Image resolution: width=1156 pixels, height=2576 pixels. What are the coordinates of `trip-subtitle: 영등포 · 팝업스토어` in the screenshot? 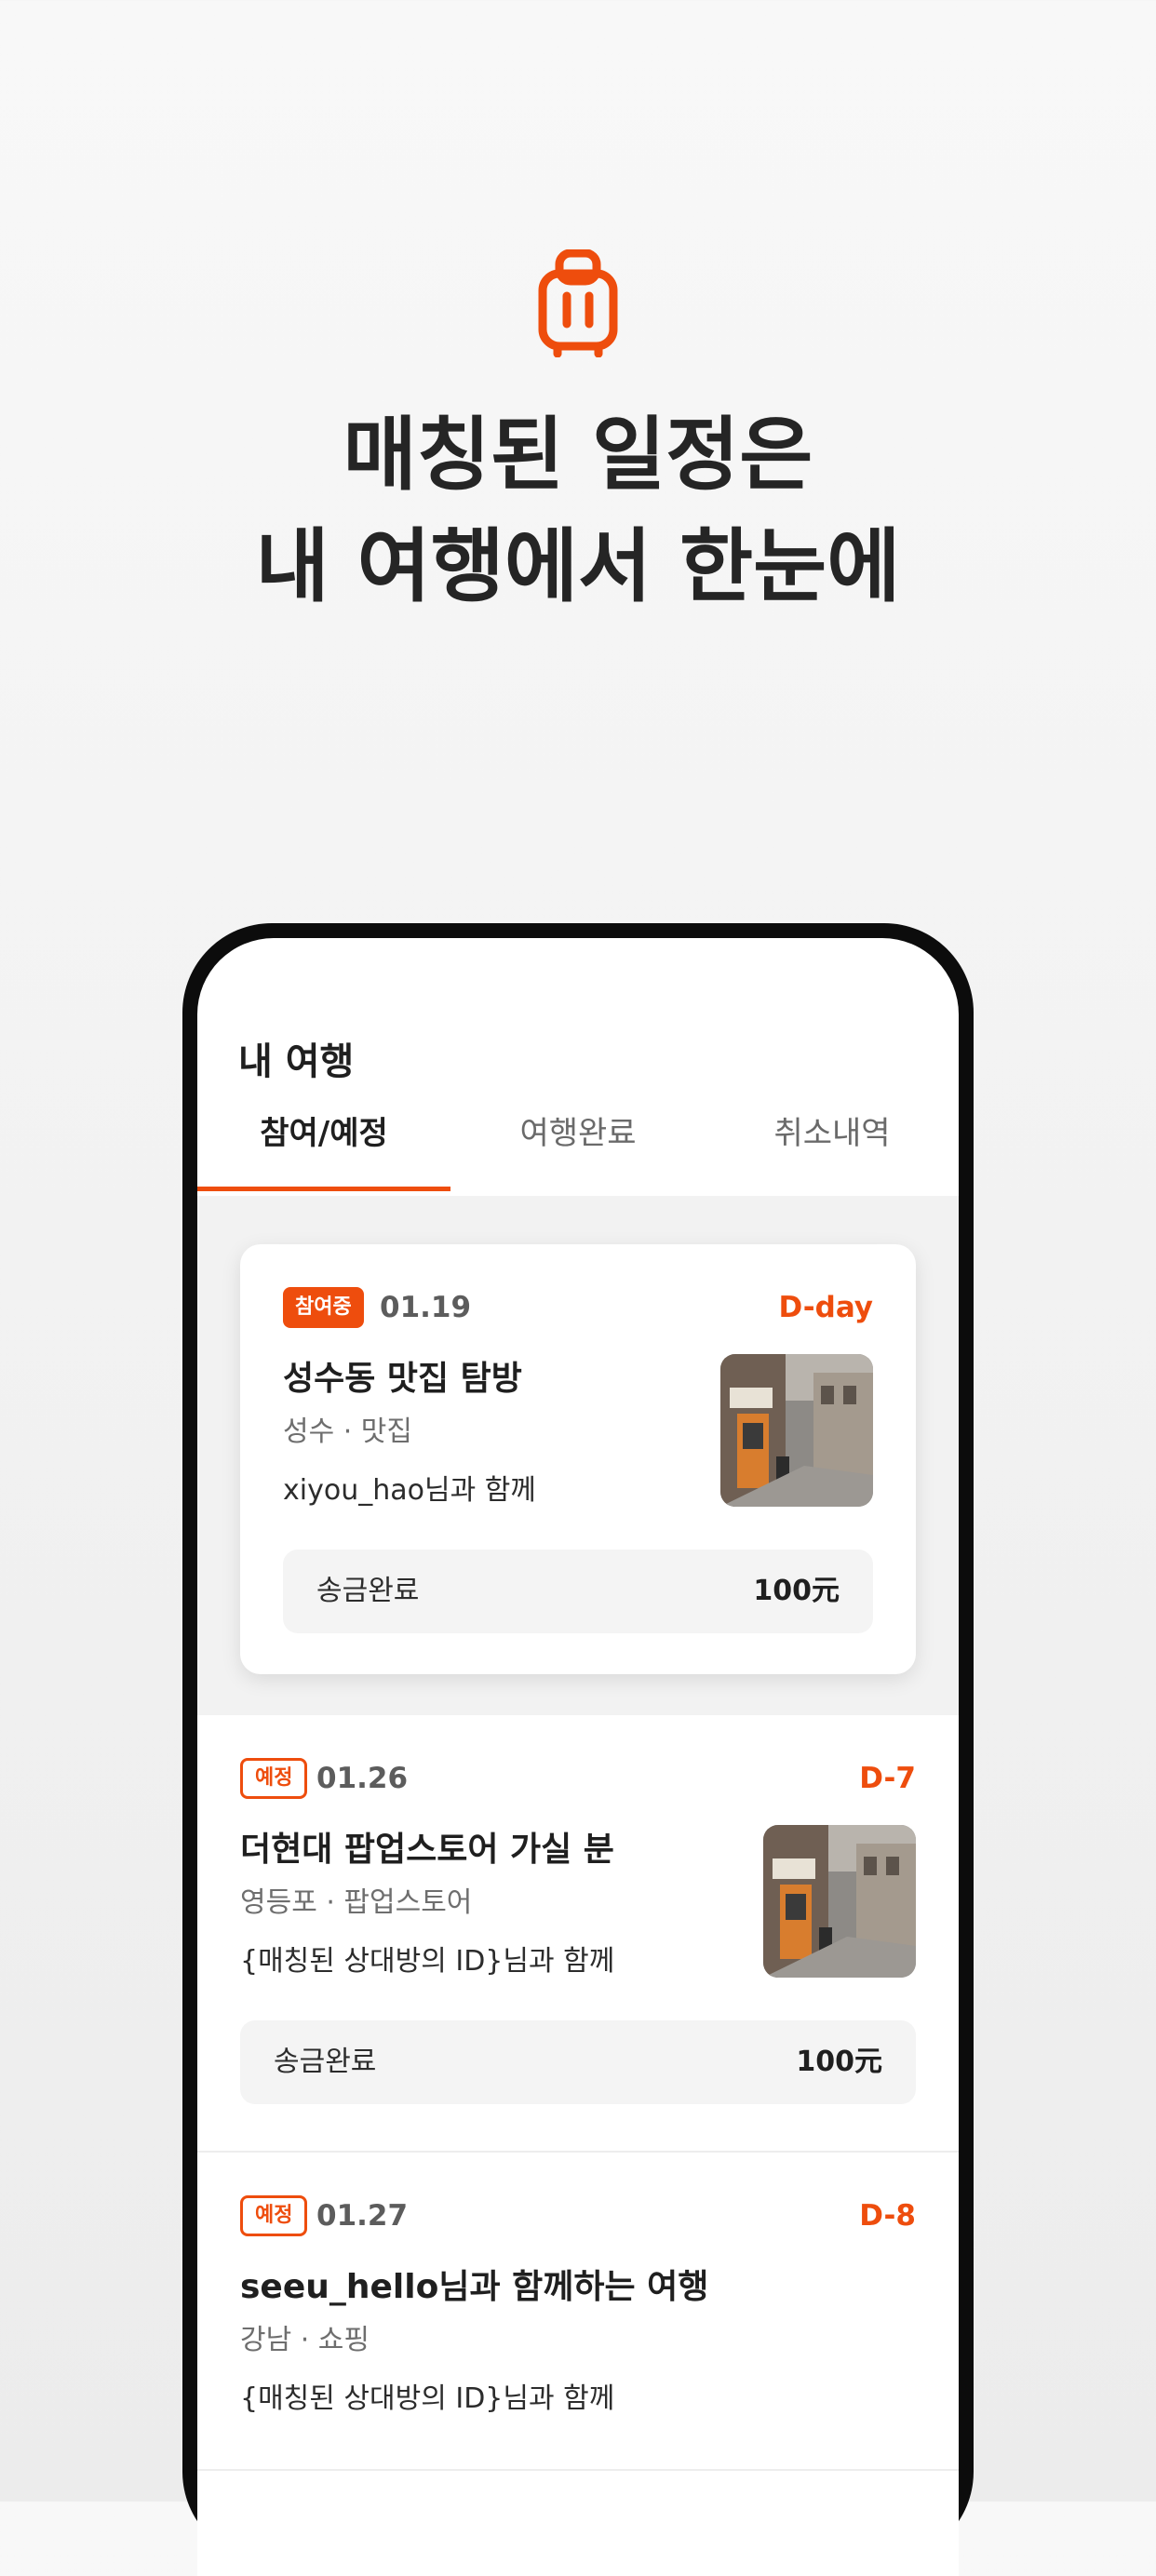 It's located at (356, 1902).